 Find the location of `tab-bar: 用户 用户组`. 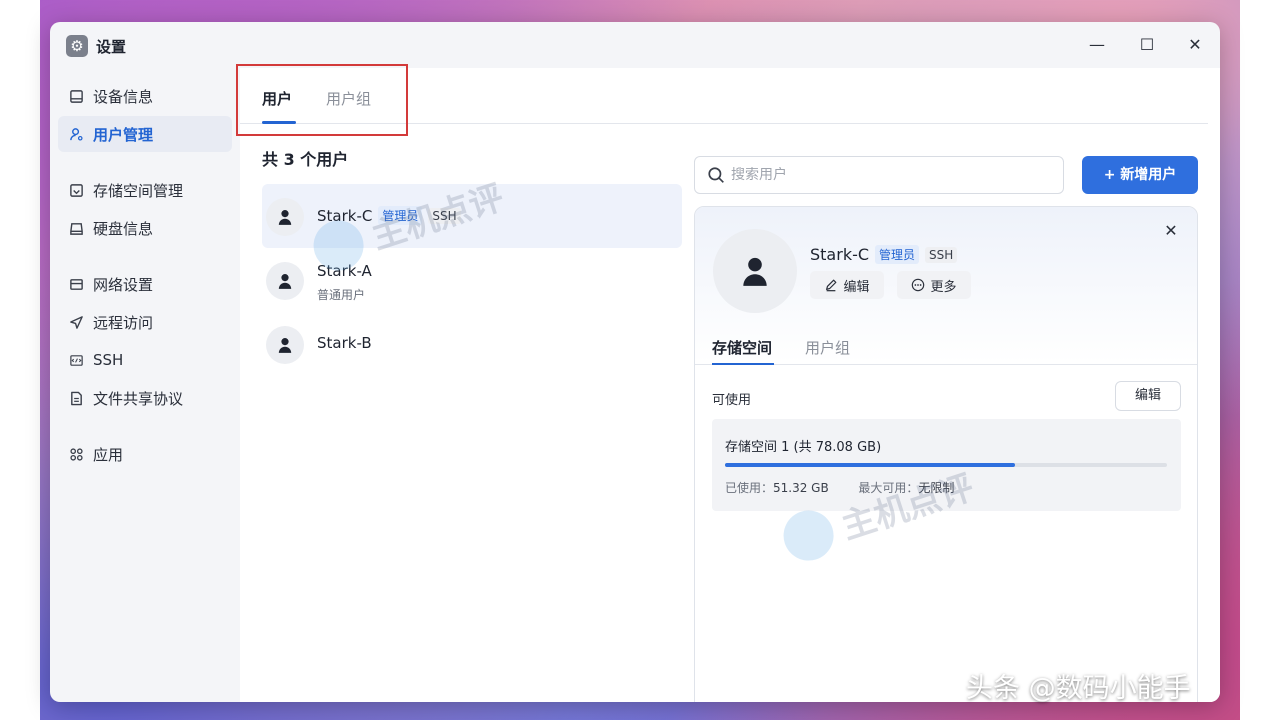

tab-bar: 用户 用户组 is located at coordinates (722, 100).